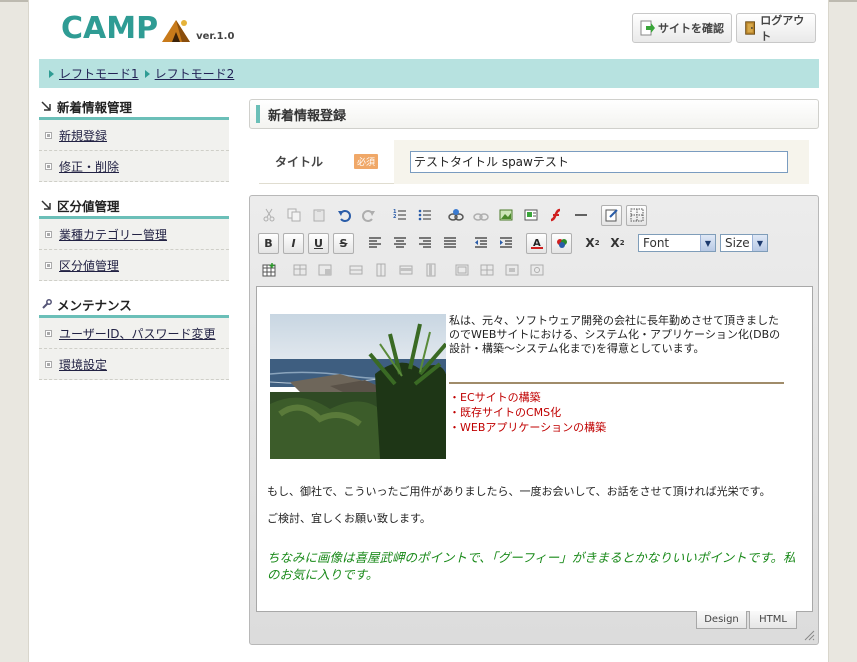  What do you see at coordinates (299, 270) in the screenshot?
I see `table-properties-icon` at bounding box center [299, 270].